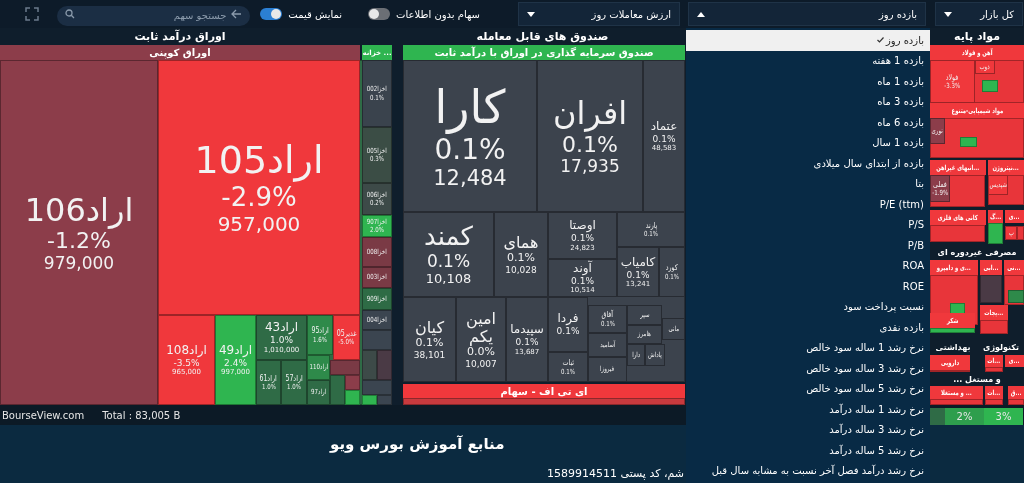 The image size is (1024, 483). Describe the element at coordinates (268, 378) in the screenshot. I see `ticker-symbol: اراد61` at that location.